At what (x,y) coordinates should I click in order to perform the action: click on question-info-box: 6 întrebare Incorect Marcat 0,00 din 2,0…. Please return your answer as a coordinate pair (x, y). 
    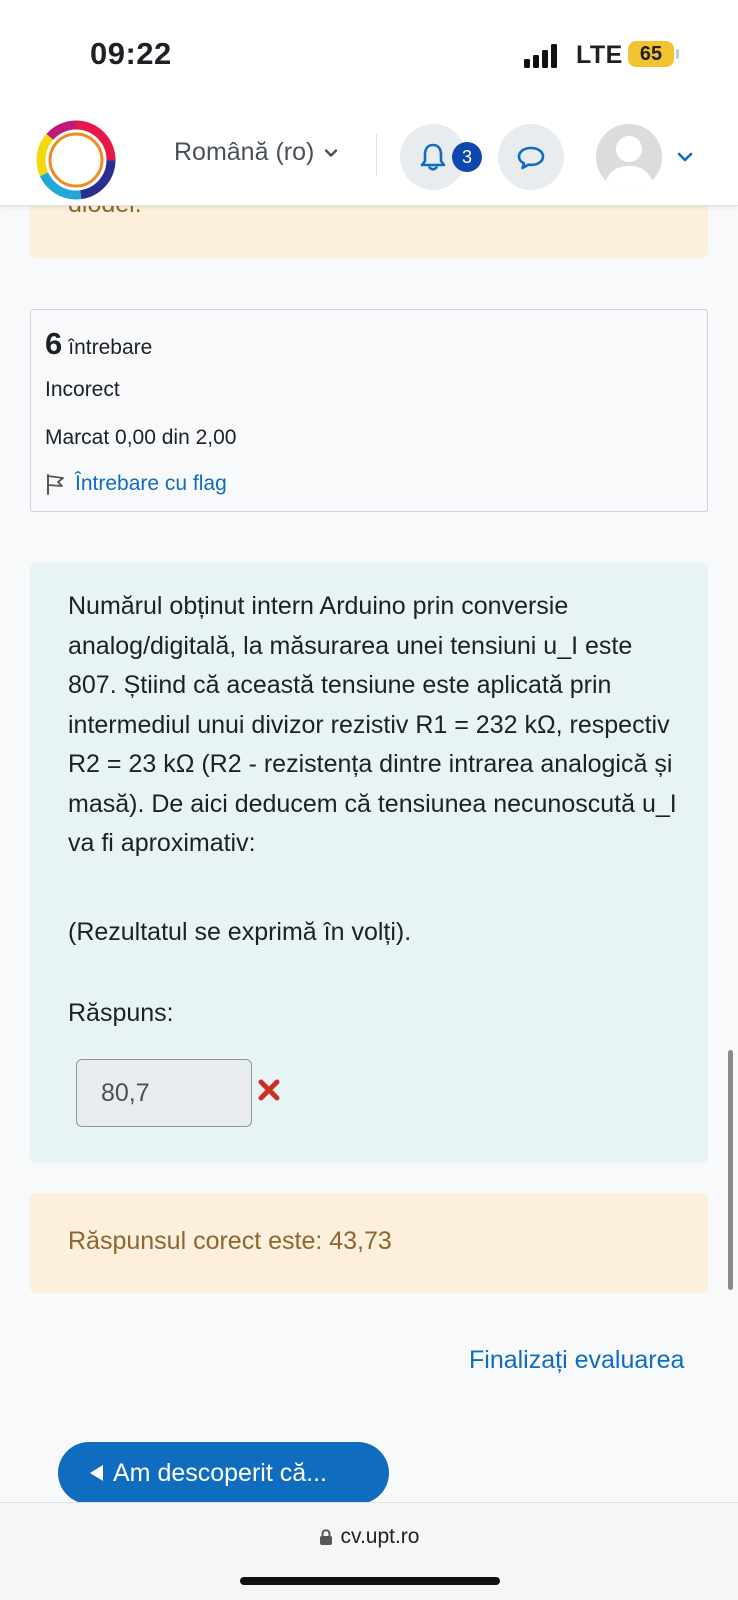
    Looking at the image, I should click on (369, 410).